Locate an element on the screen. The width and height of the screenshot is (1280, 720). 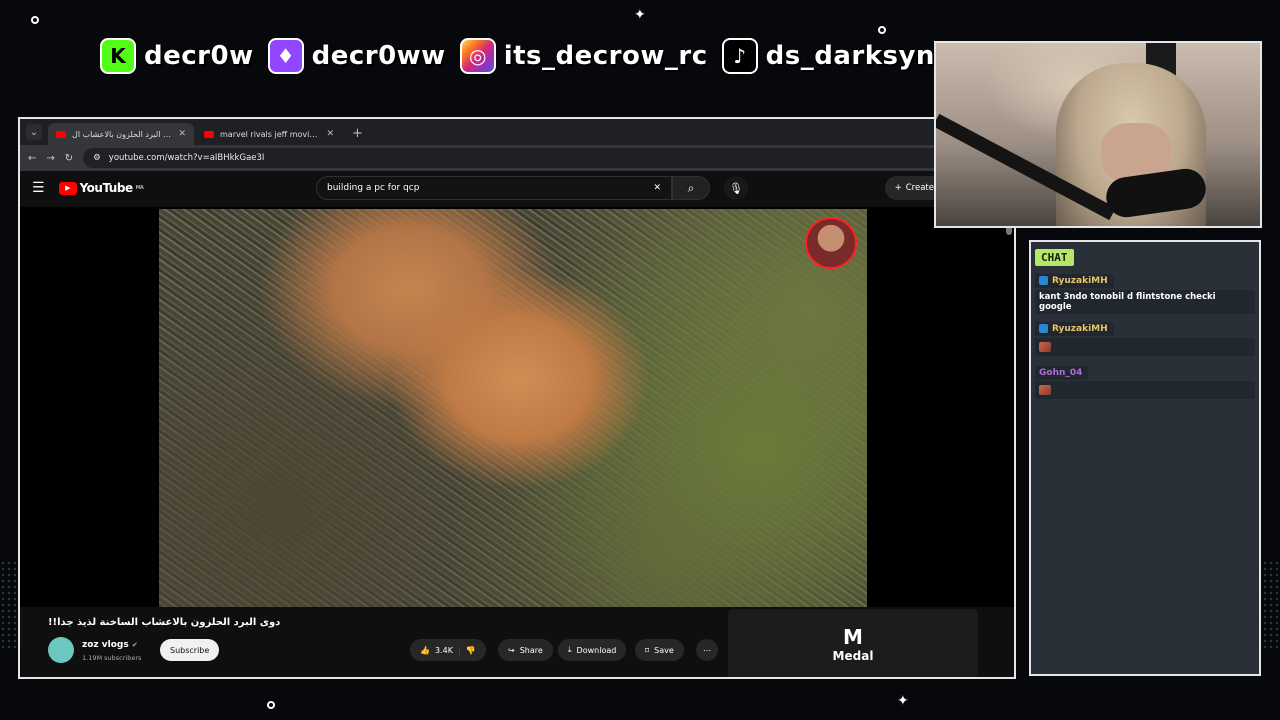
tab-title: دوي البرد الحلزون بالاعشاب ال is located at coordinates (122, 134).